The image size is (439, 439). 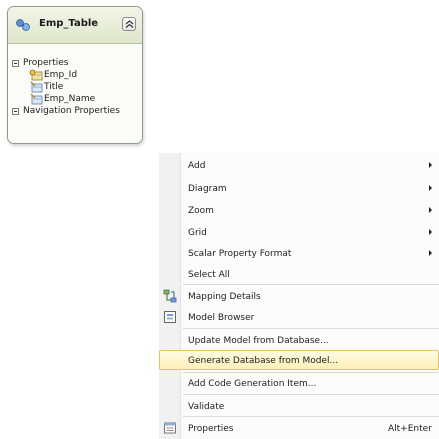 I want to click on menu-item-properties: Properties Alt+Enter, so click(x=299, y=428).